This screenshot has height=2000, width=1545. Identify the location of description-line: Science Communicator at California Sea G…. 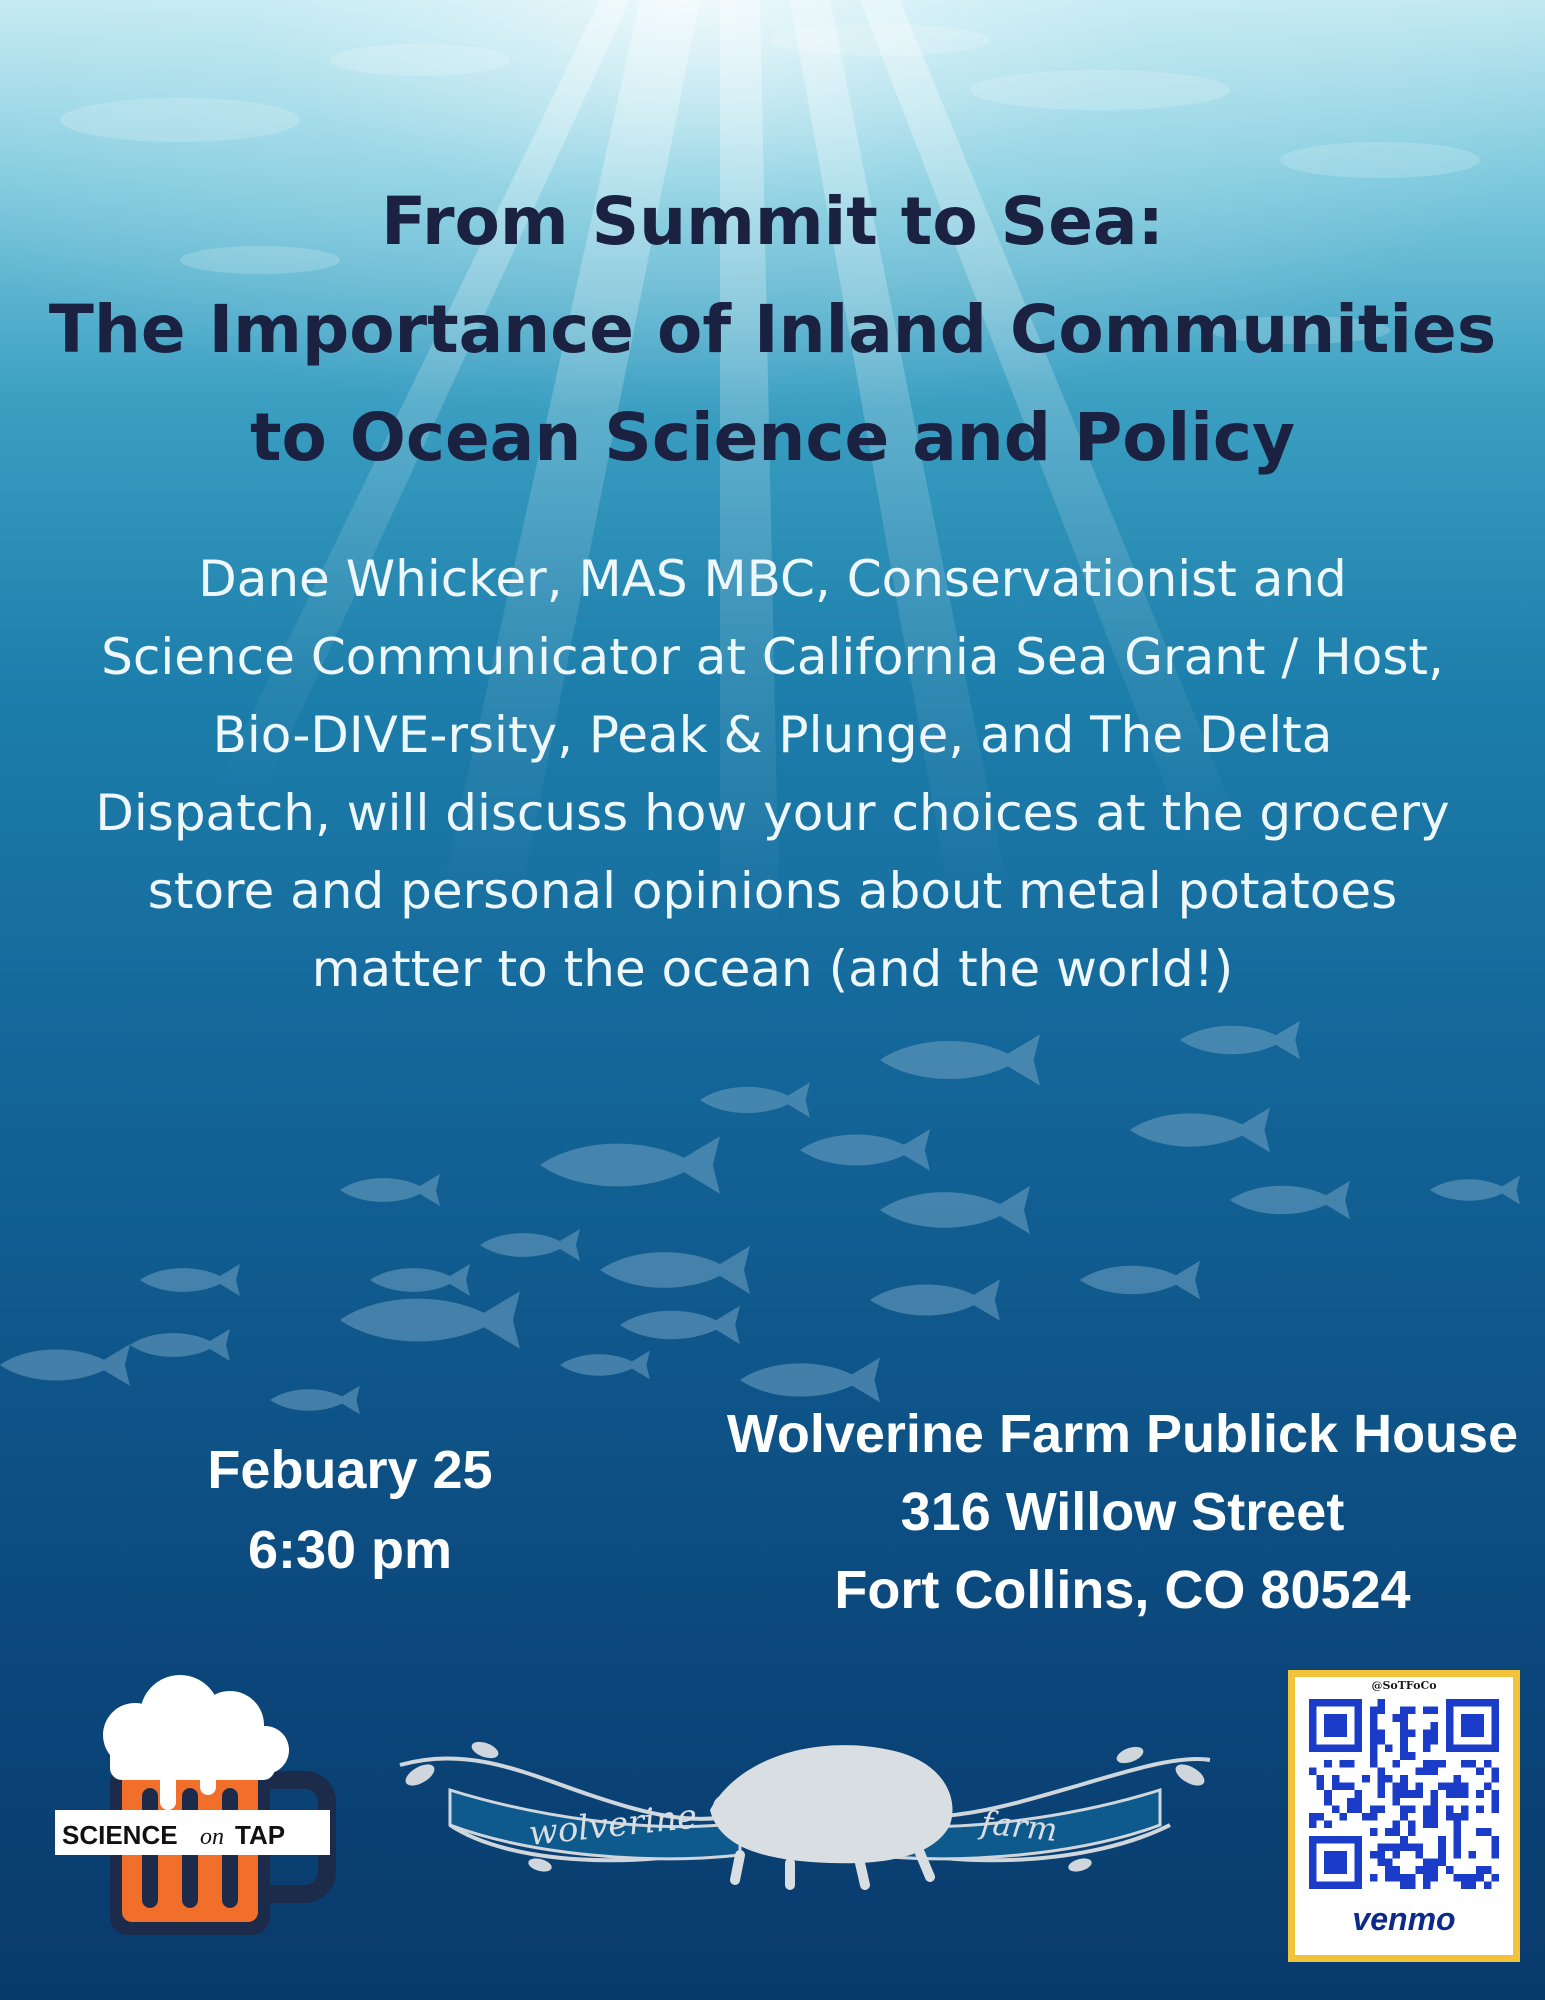
(772, 657).